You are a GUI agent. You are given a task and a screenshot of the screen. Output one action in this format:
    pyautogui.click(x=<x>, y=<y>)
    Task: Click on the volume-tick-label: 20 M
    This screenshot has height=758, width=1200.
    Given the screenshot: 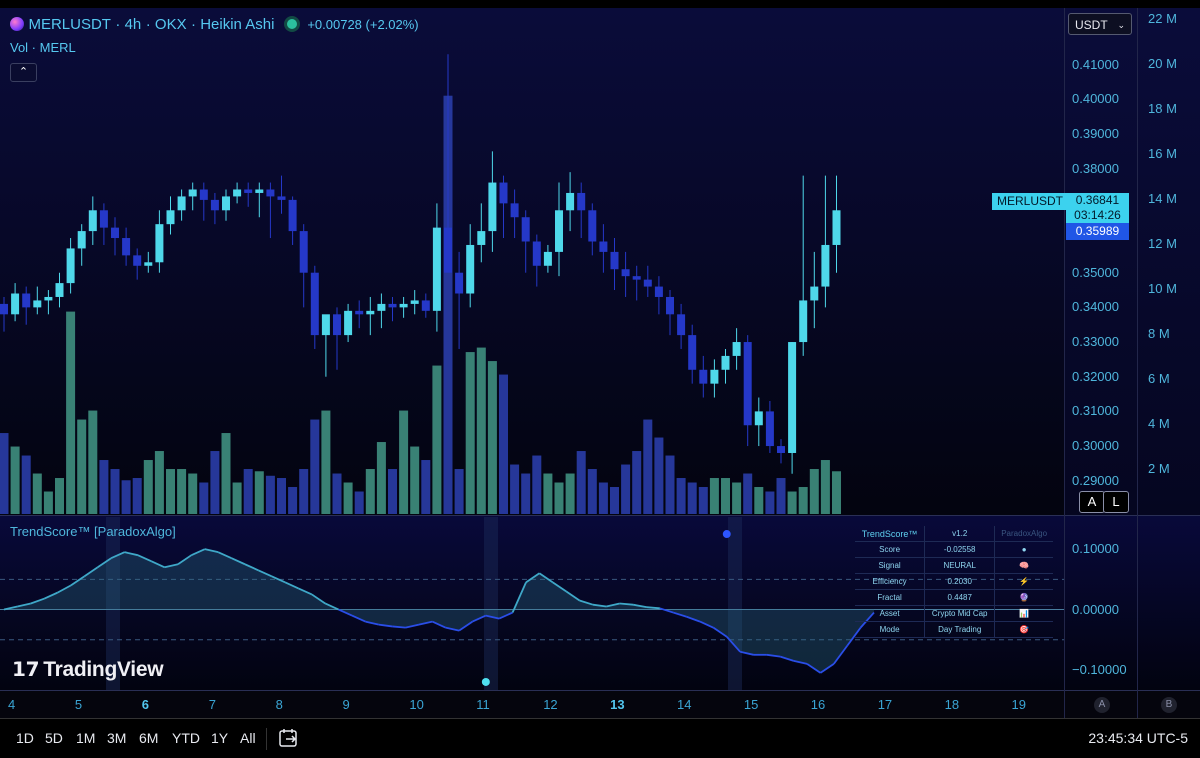 What is the action you would take?
    pyautogui.click(x=1162, y=64)
    